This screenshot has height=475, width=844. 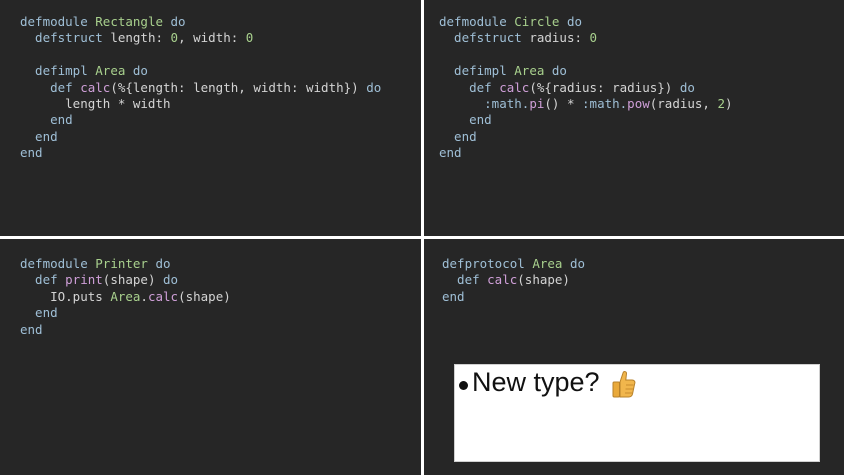 What do you see at coordinates (238, 87) in the screenshot?
I see `code-token: (%{length: length, width: width})` at bounding box center [238, 87].